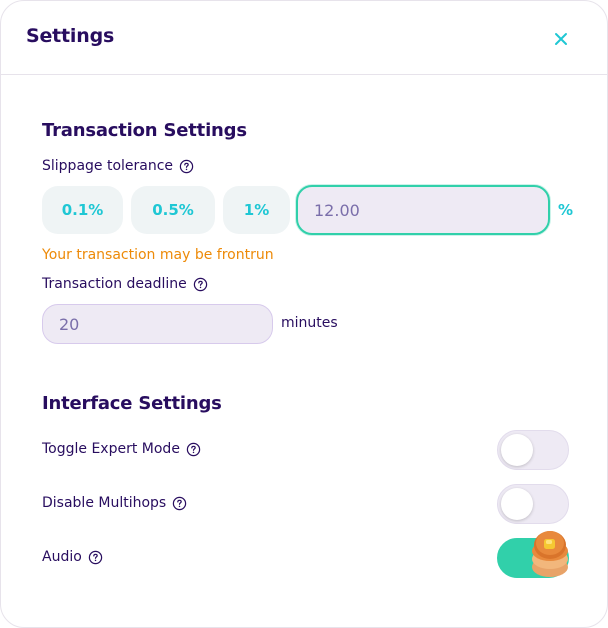 This screenshot has height=628, width=608. I want to click on expert-mode-row: Toggle Expert Mode, so click(121, 449).